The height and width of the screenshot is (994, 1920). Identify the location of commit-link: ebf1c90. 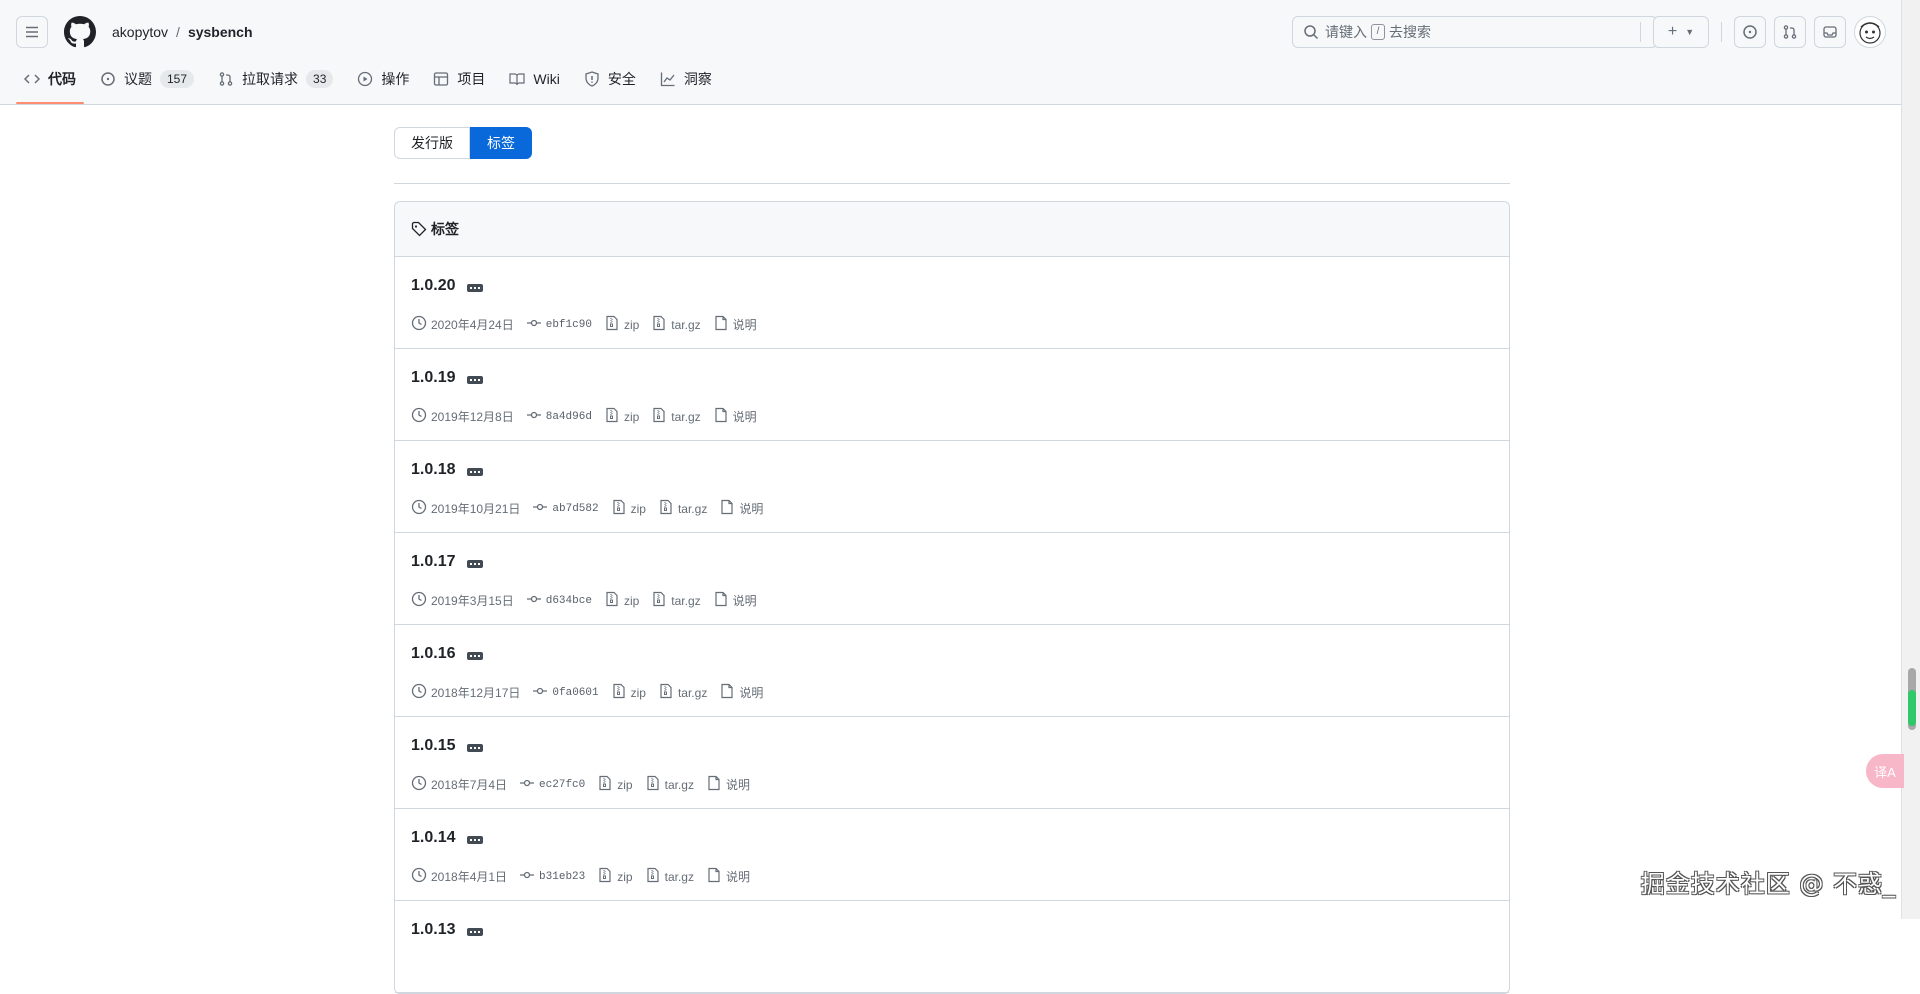
(559, 324).